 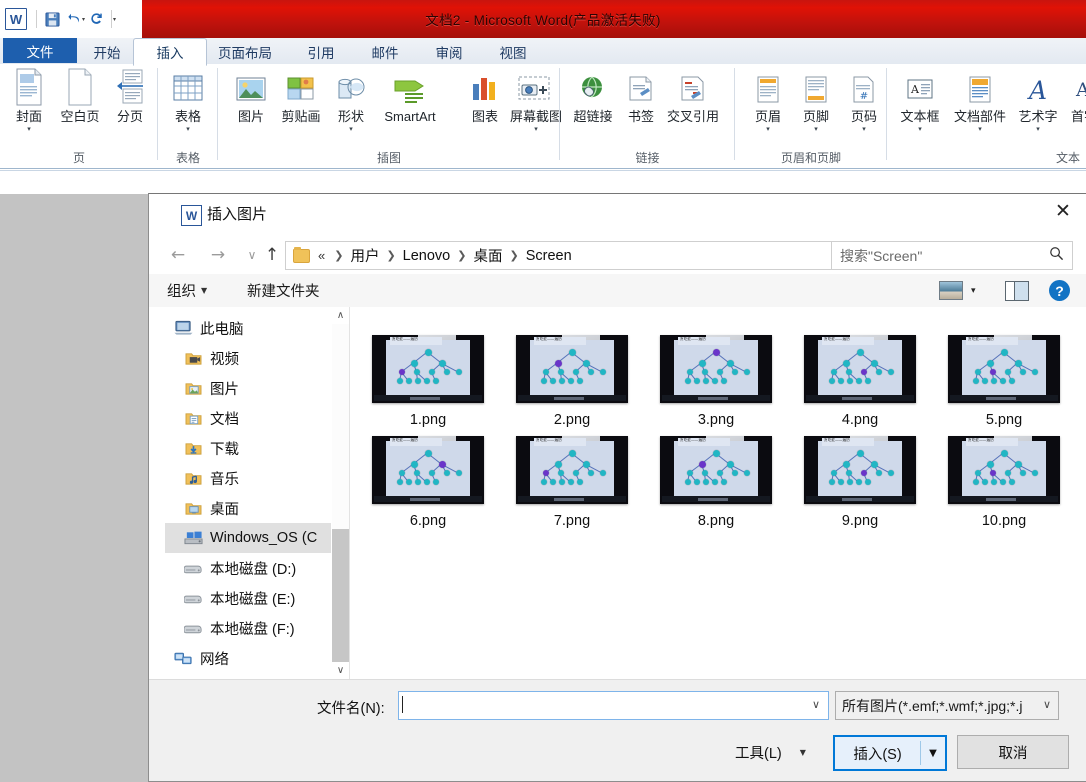 I want to click on file-item: 贪吃蛇——遍历 4.png, so click(x=860, y=381).